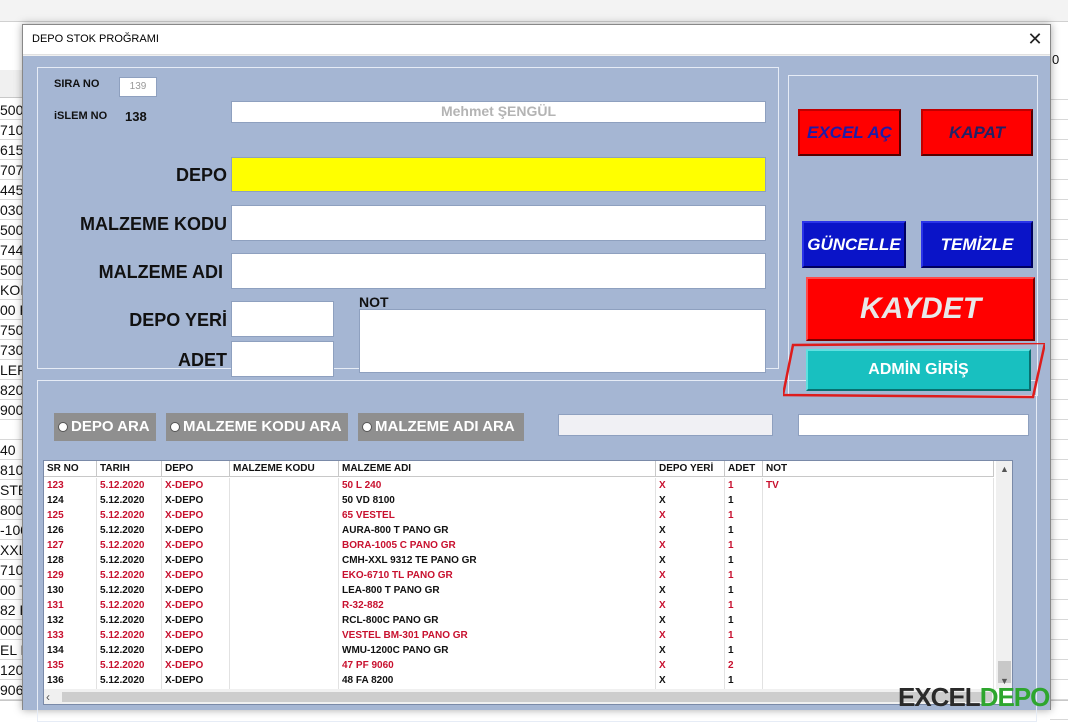 This screenshot has width=1068, height=722. What do you see at coordinates (70, 530) in the screenshot?
I see `cell-sr-no: 126` at bounding box center [70, 530].